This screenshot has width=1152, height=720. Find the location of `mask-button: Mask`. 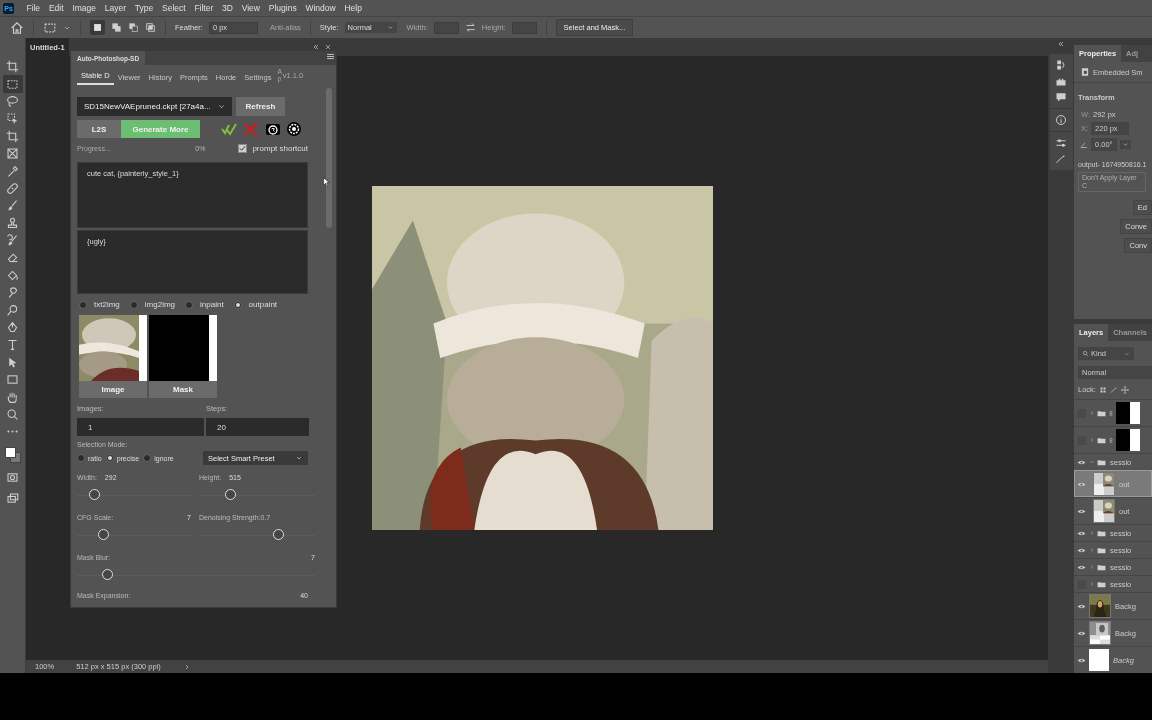

mask-button: Mask is located at coordinates (183, 389).